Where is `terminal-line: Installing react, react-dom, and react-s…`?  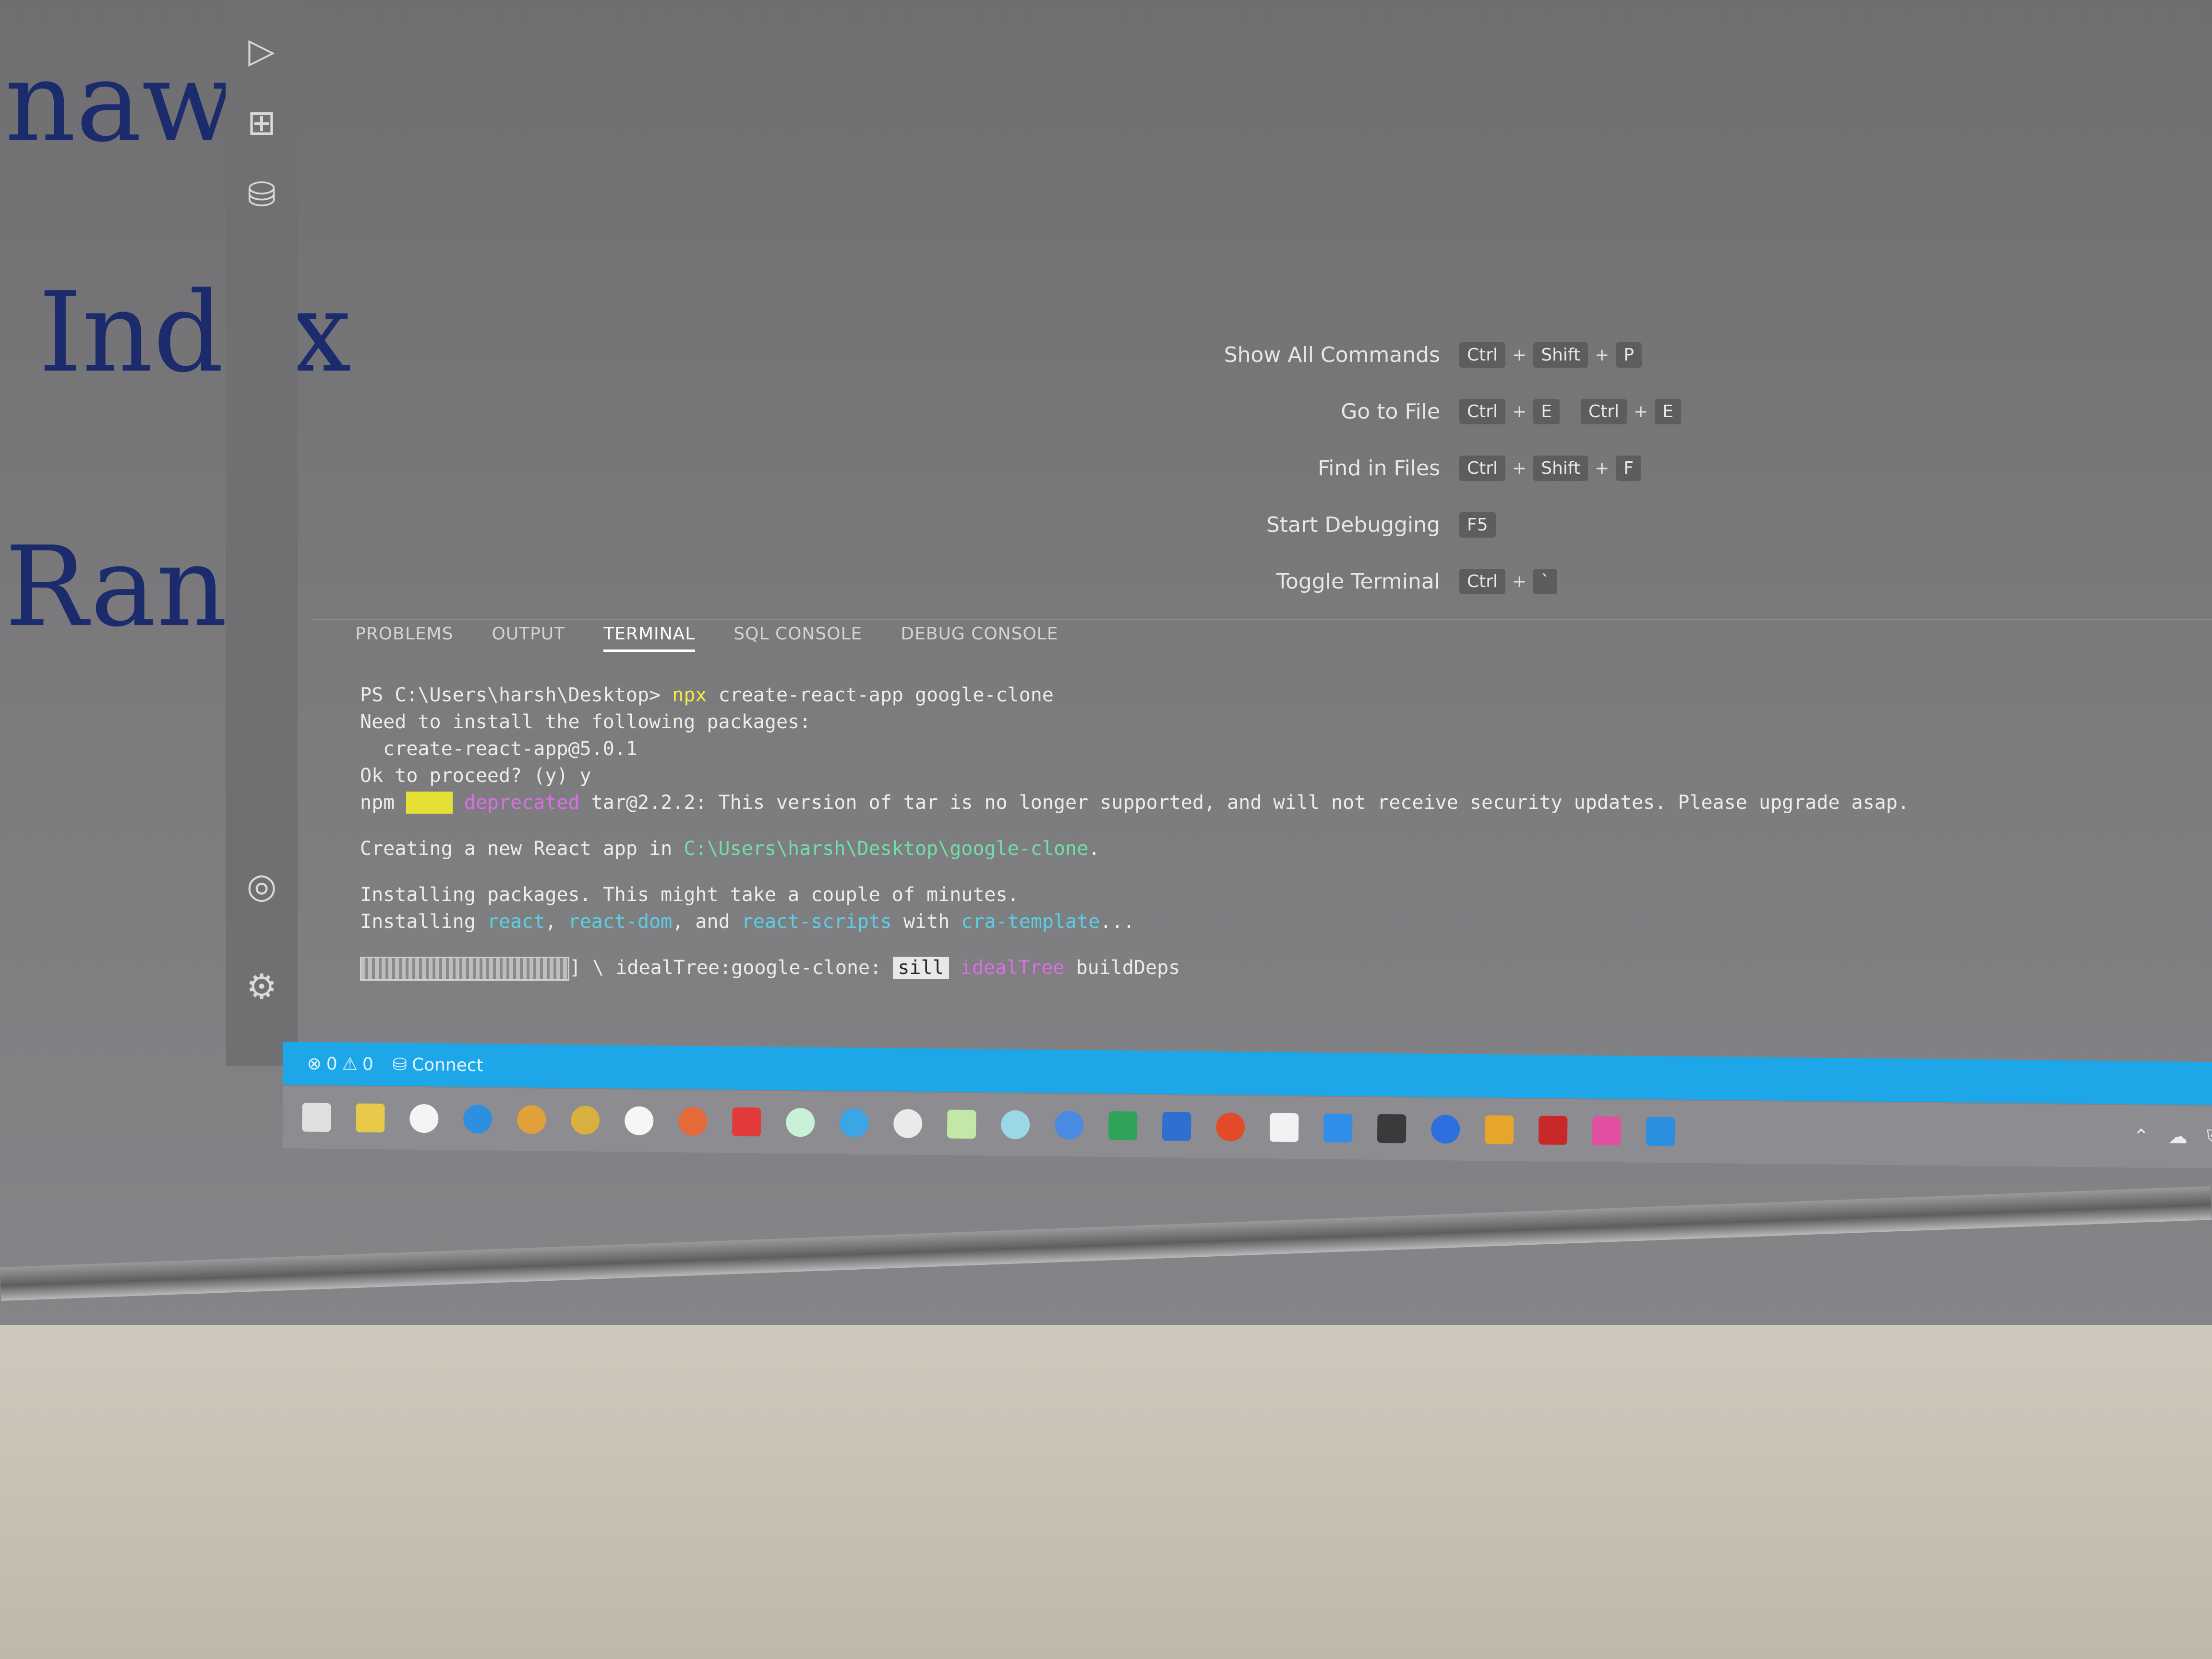
terminal-line: Installing react, react-dom, and react-s… is located at coordinates (747, 922).